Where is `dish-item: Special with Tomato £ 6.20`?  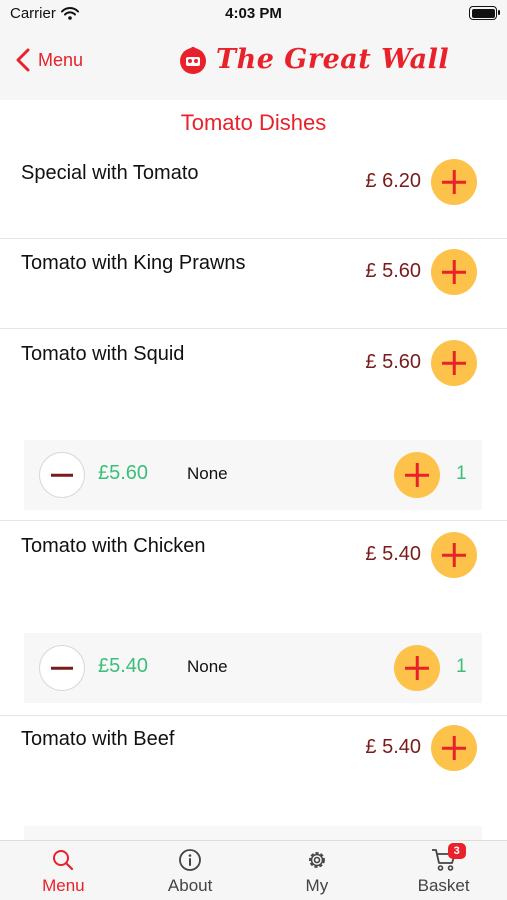 dish-item: Special with Tomato £ 6.20 is located at coordinates (253, 194).